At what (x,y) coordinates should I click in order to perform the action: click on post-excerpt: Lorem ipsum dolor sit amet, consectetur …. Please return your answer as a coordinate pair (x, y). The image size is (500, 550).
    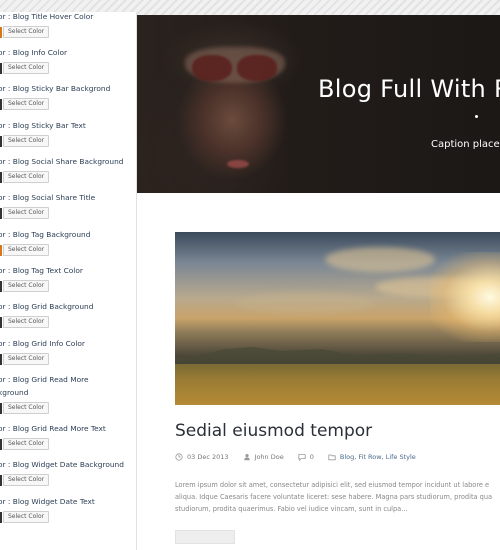
    Looking at the image, I should click on (337, 497).